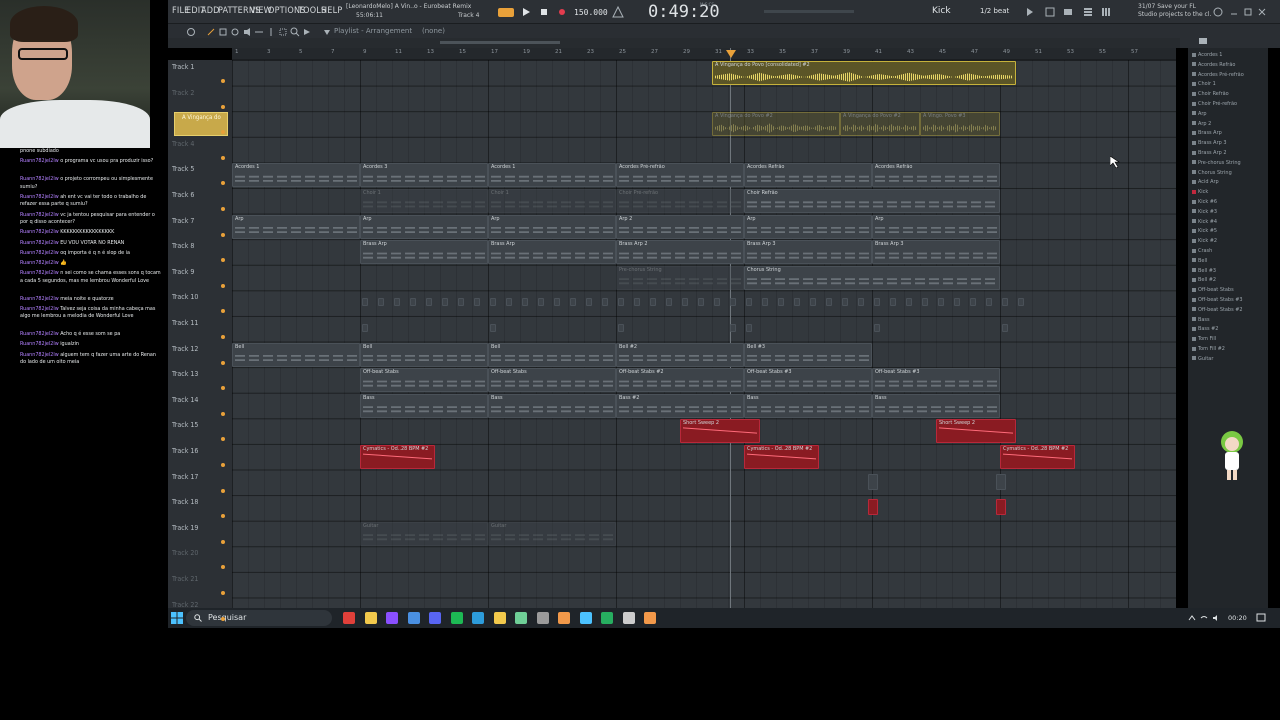 This screenshot has height=720, width=1280. What do you see at coordinates (183, 169) in the screenshot?
I see `track-name: Track 5` at bounding box center [183, 169].